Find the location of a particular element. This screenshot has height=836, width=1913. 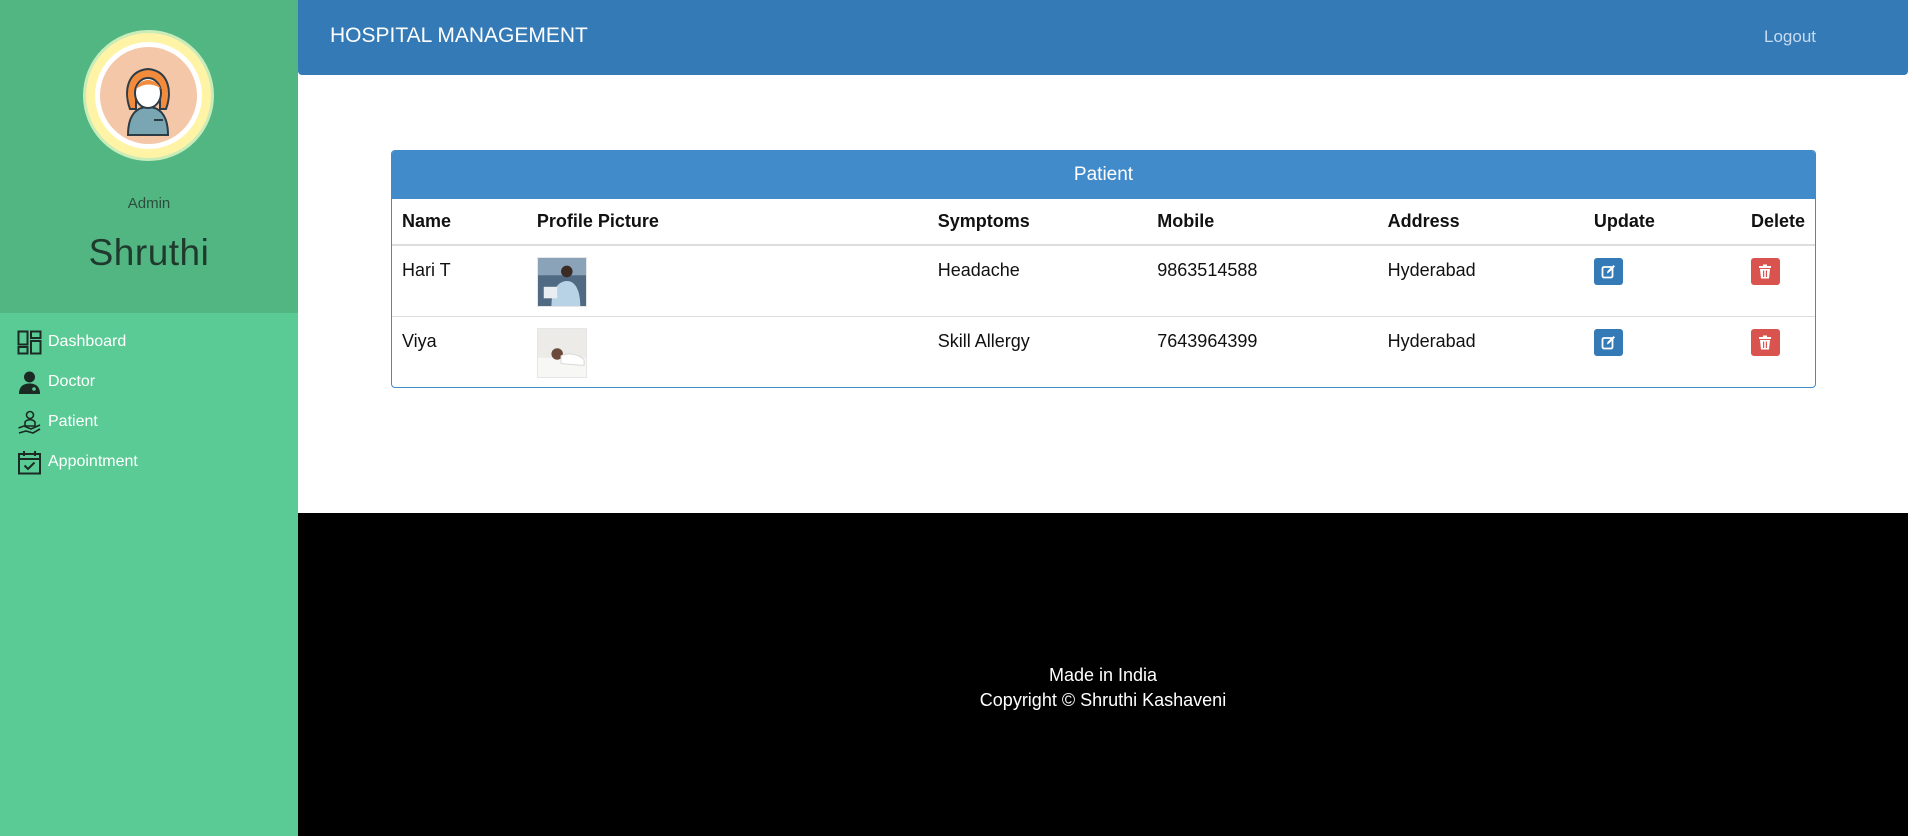

column-header: Address is located at coordinates (1480, 222).